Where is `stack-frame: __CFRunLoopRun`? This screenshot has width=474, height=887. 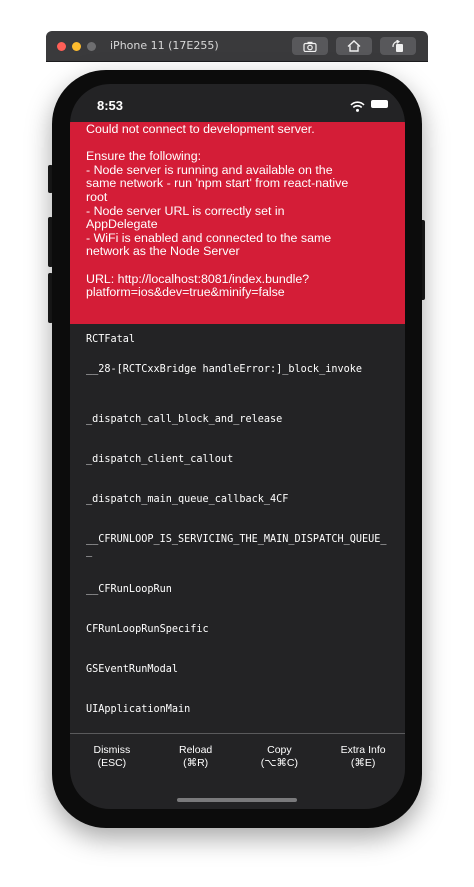 stack-frame: __CFRunLoopRun is located at coordinates (238, 590).